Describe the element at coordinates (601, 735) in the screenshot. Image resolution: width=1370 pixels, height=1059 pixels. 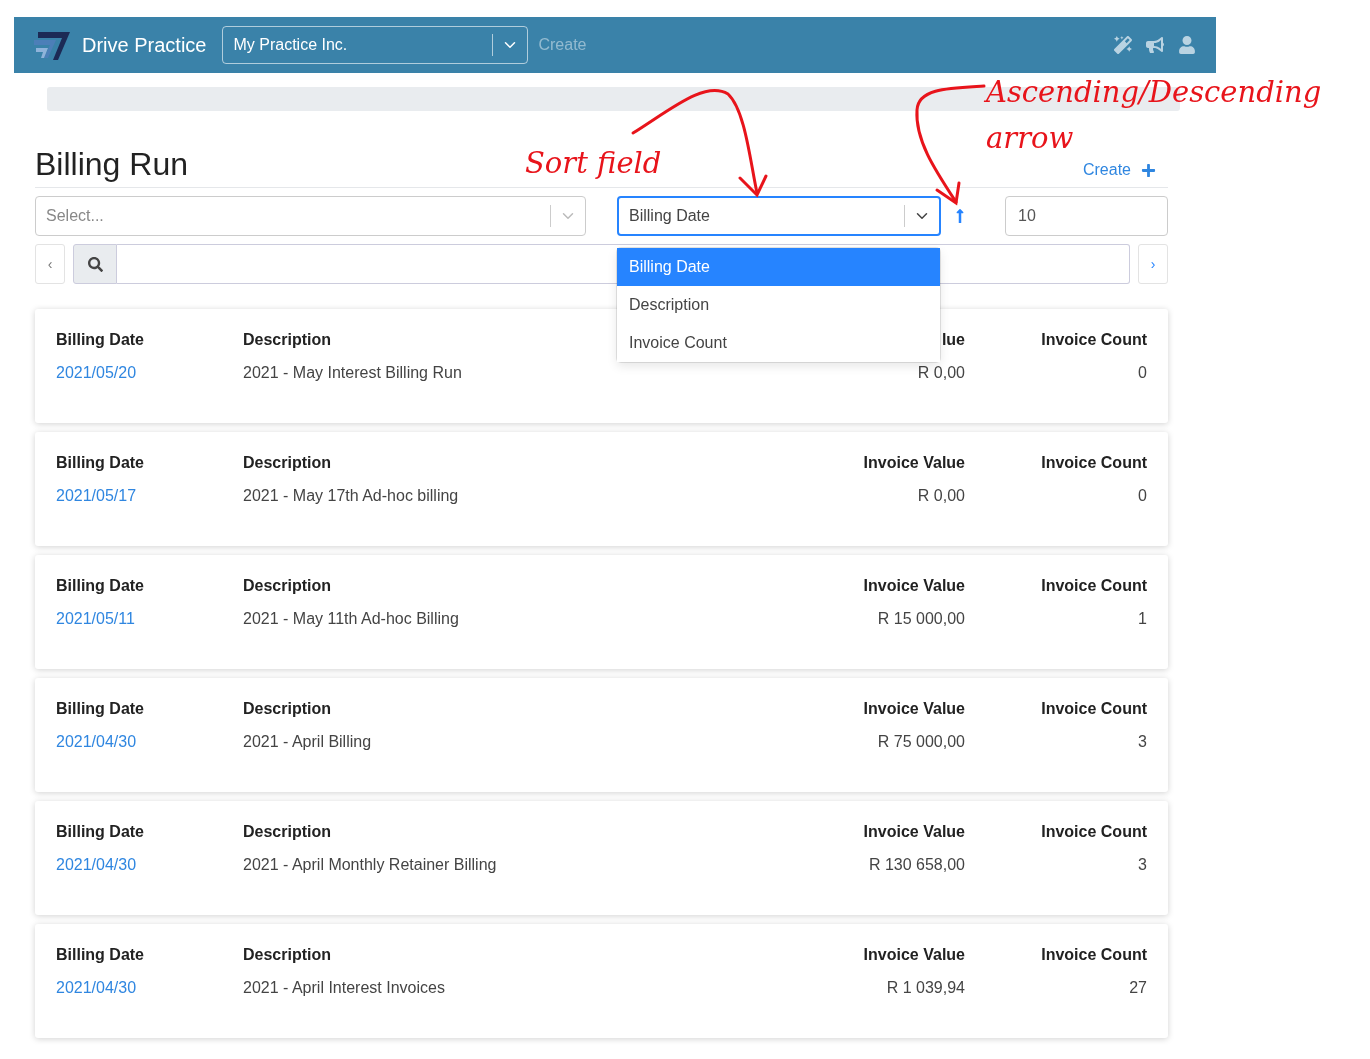
I see `billing-run-card: Billing Date Description Invoice Value Invoice Count 2021/04/30 2021 - April Billing R 75 000,00 3` at that location.